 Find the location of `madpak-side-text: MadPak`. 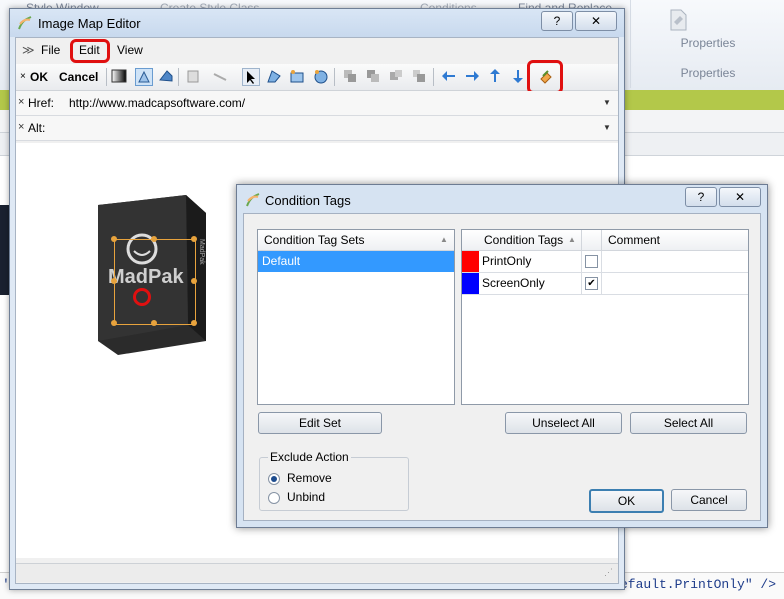

madpak-side-text: MadPak is located at coordinates (201, 252).